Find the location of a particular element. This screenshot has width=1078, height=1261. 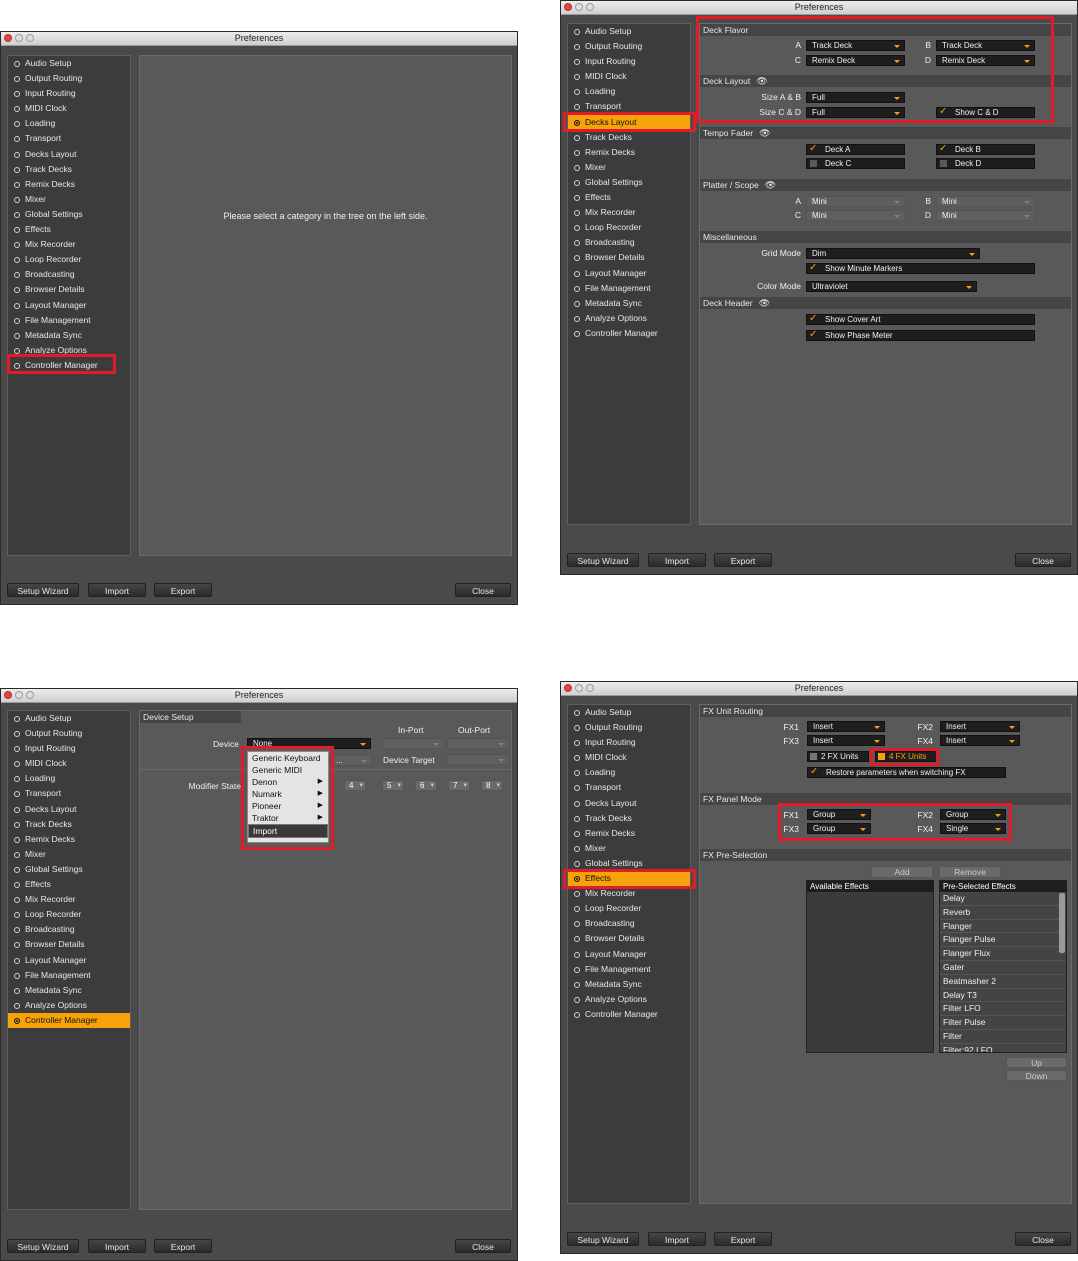

tempo-deck-b-checkbox: ✓ Deck B is located at coordinates (985, 149).